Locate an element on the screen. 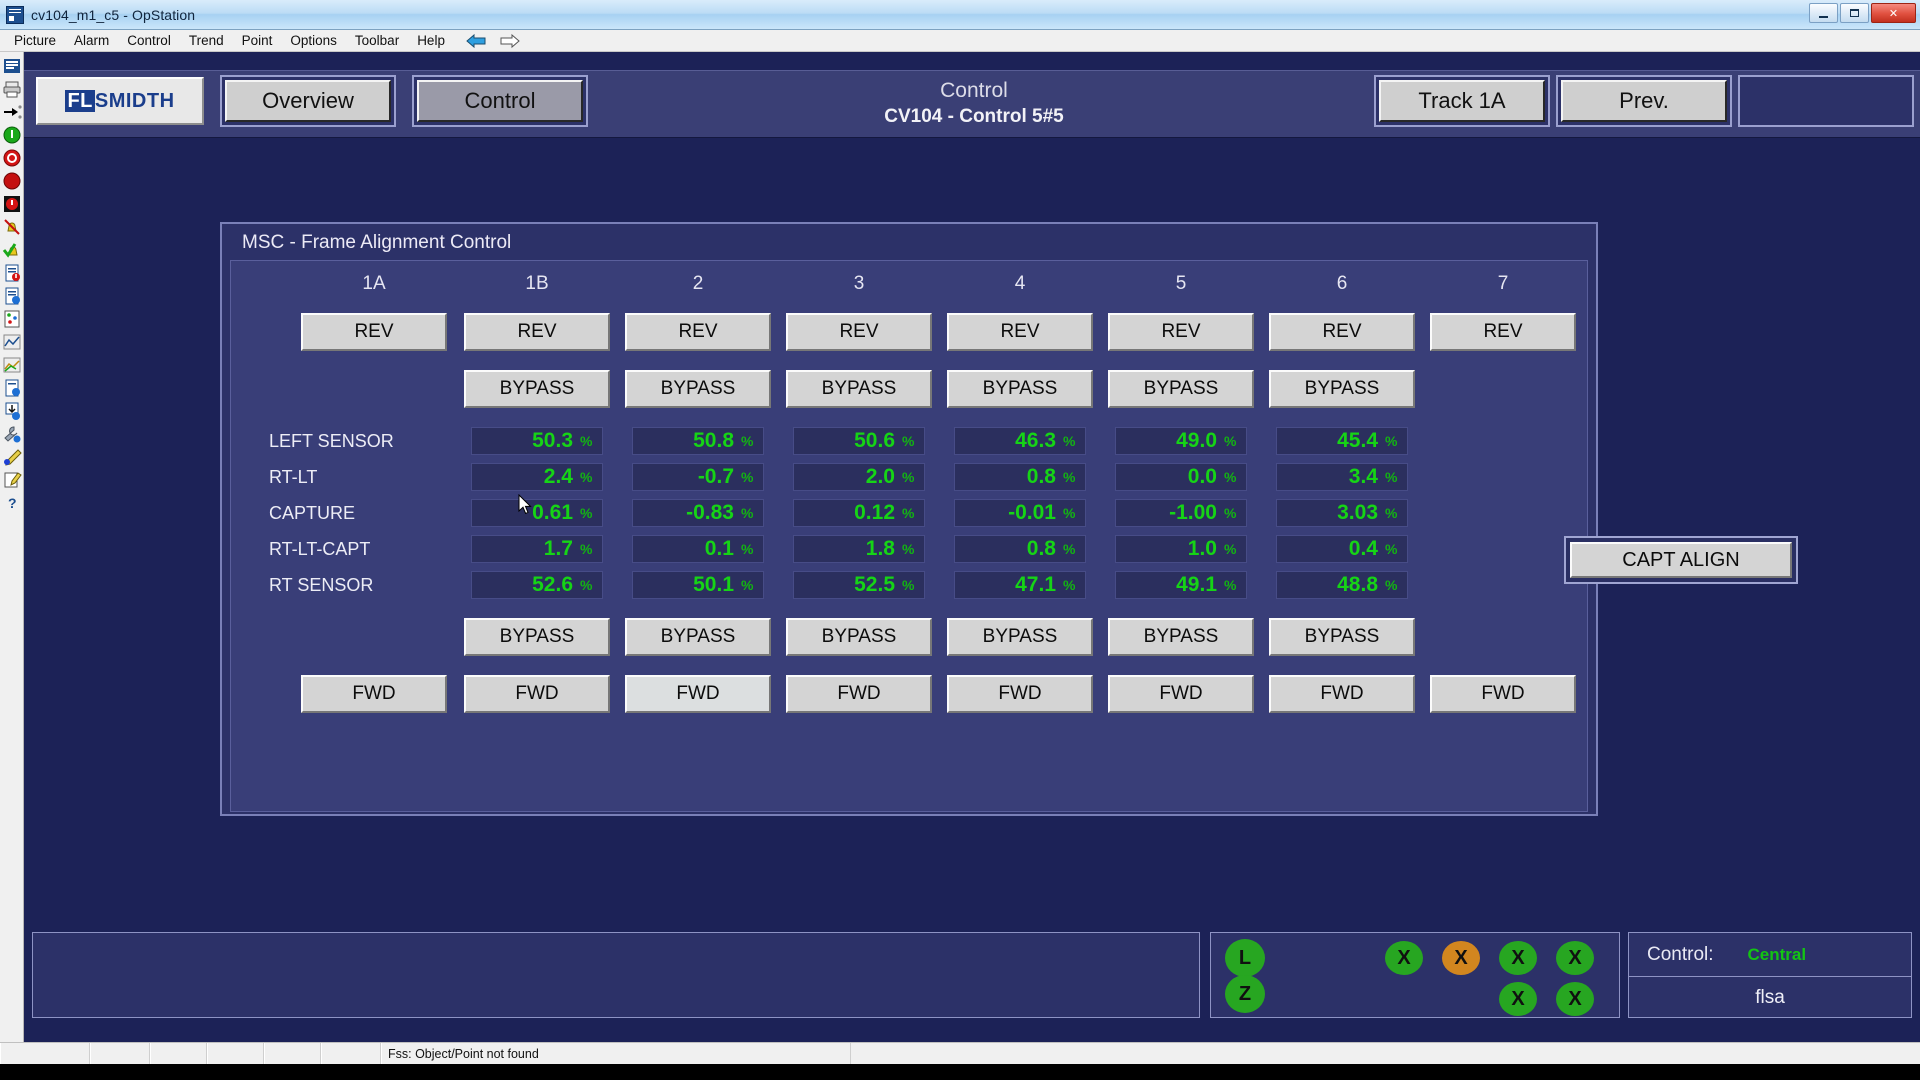 This screenshot has height=1080, width=1920. button-prev: Prev. is located at coordinates (1644, 101).